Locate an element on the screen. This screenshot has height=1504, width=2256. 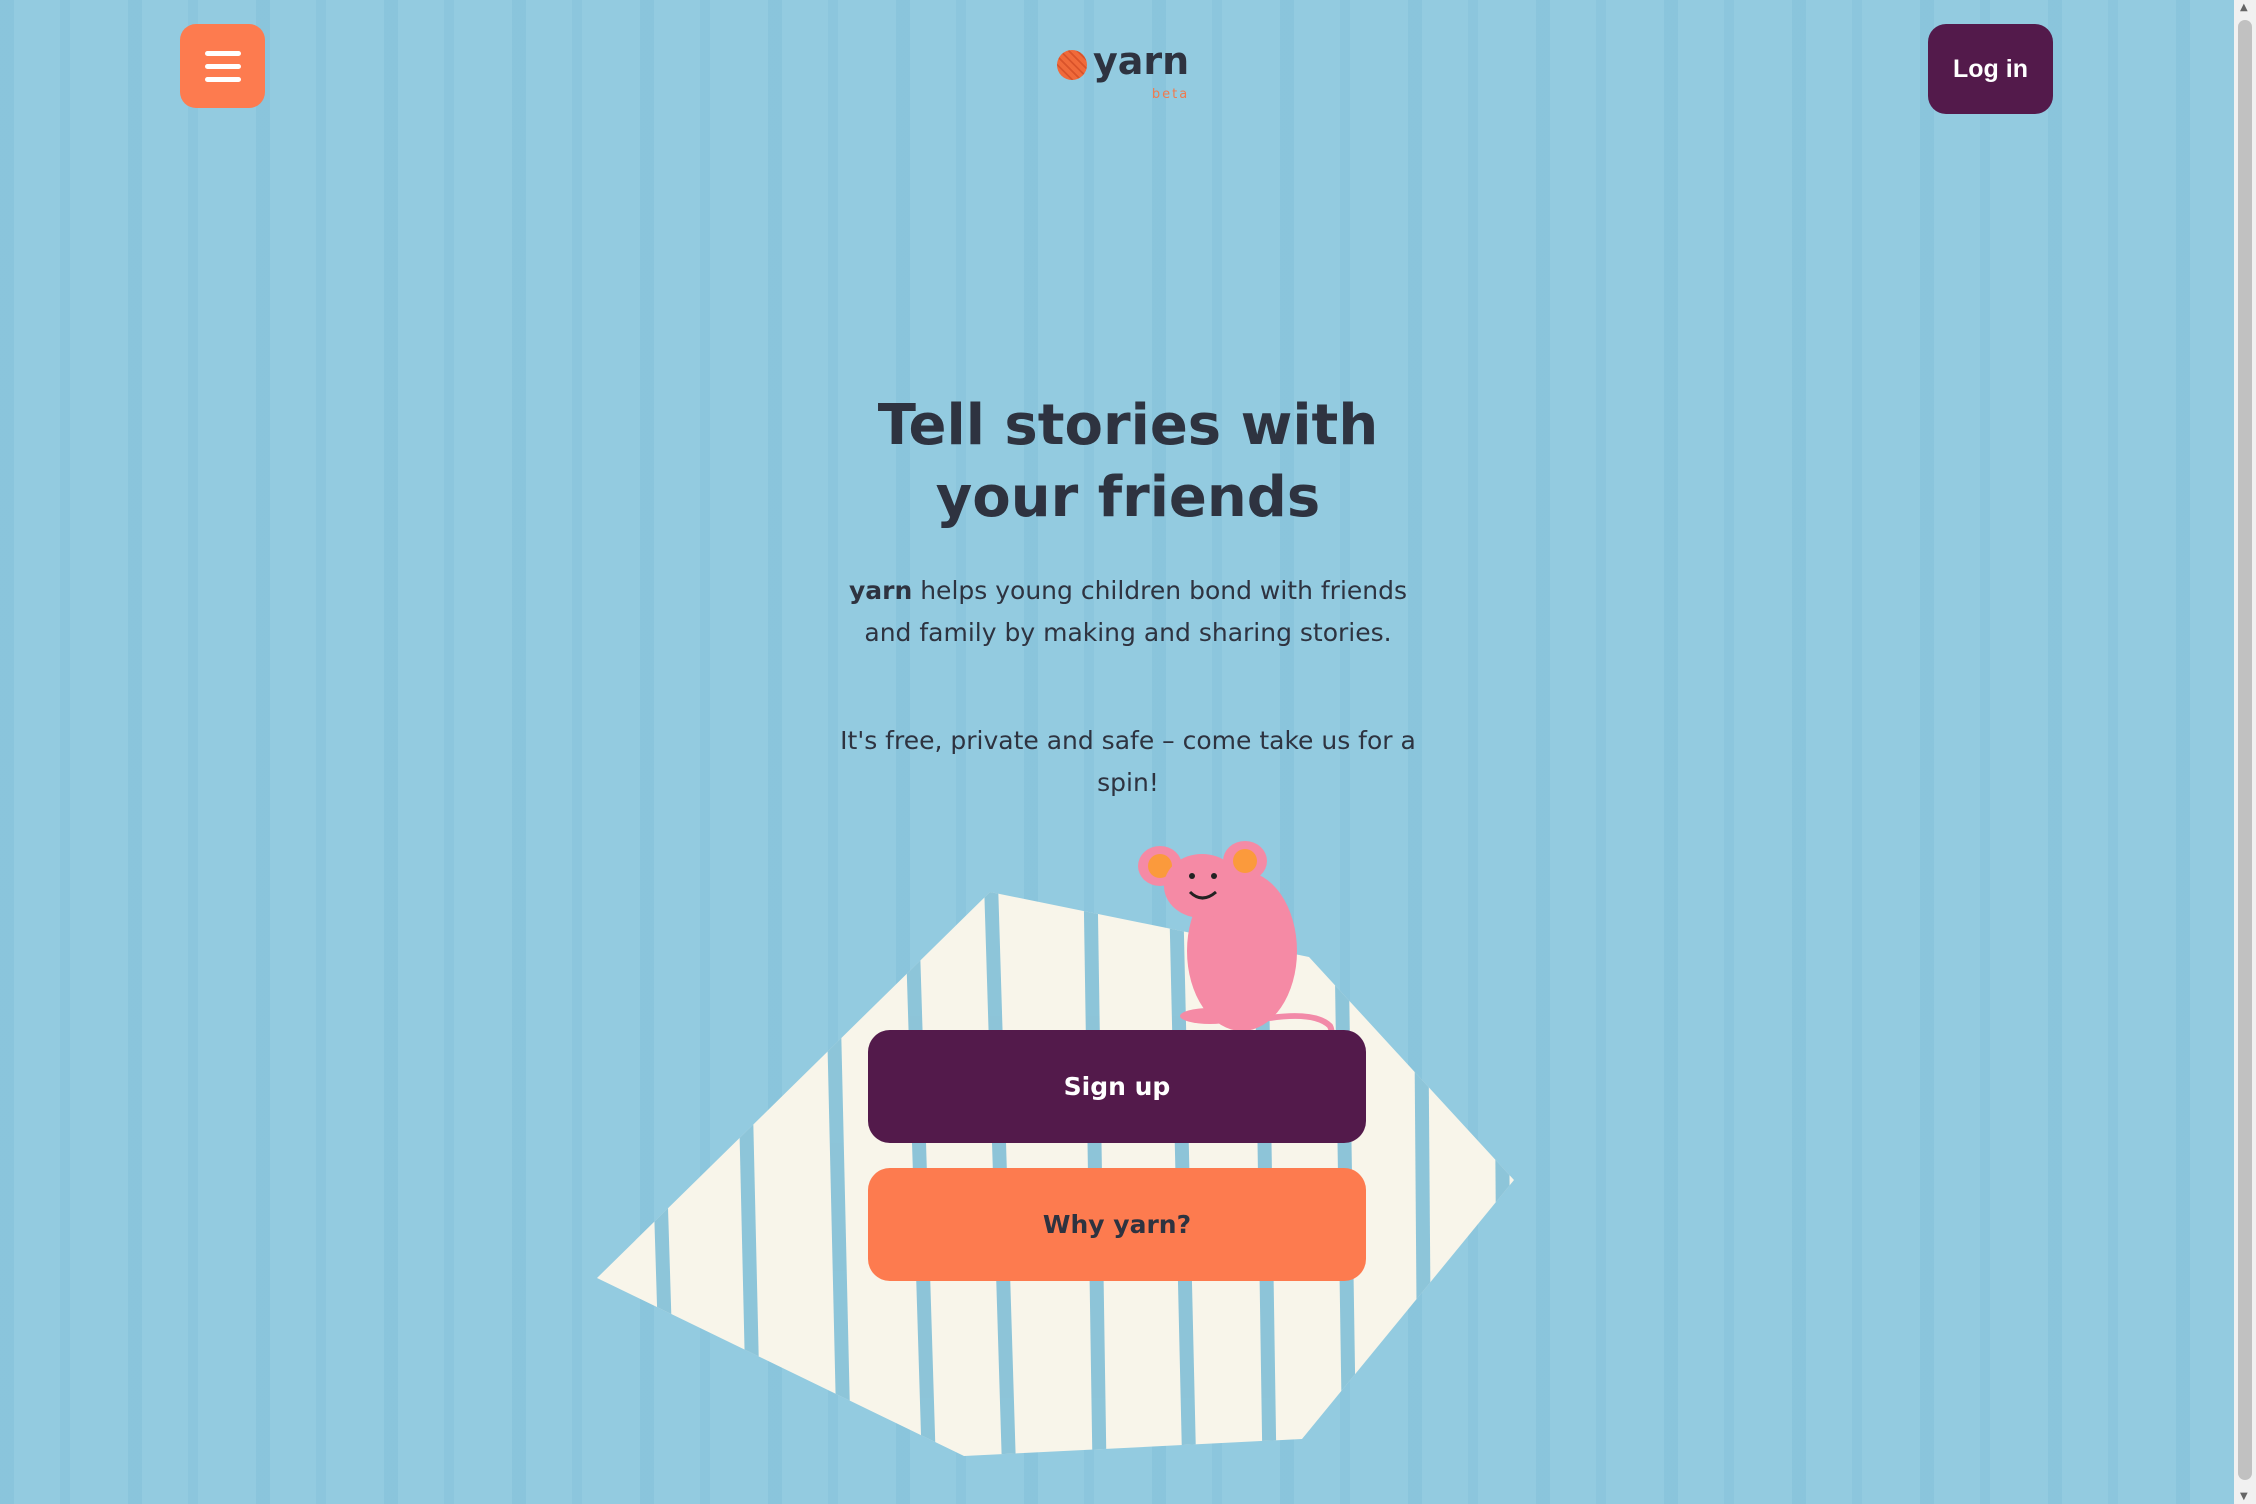
why-yarn-button: Why yarn? is located at coordinates (1117, 1224).